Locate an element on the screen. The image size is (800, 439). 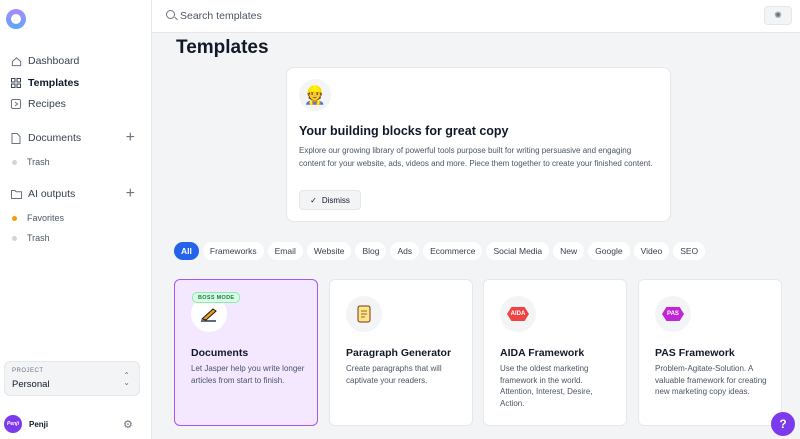
filter-chip-ecommerce: Ecommerce is located at coordinates (453, 251).